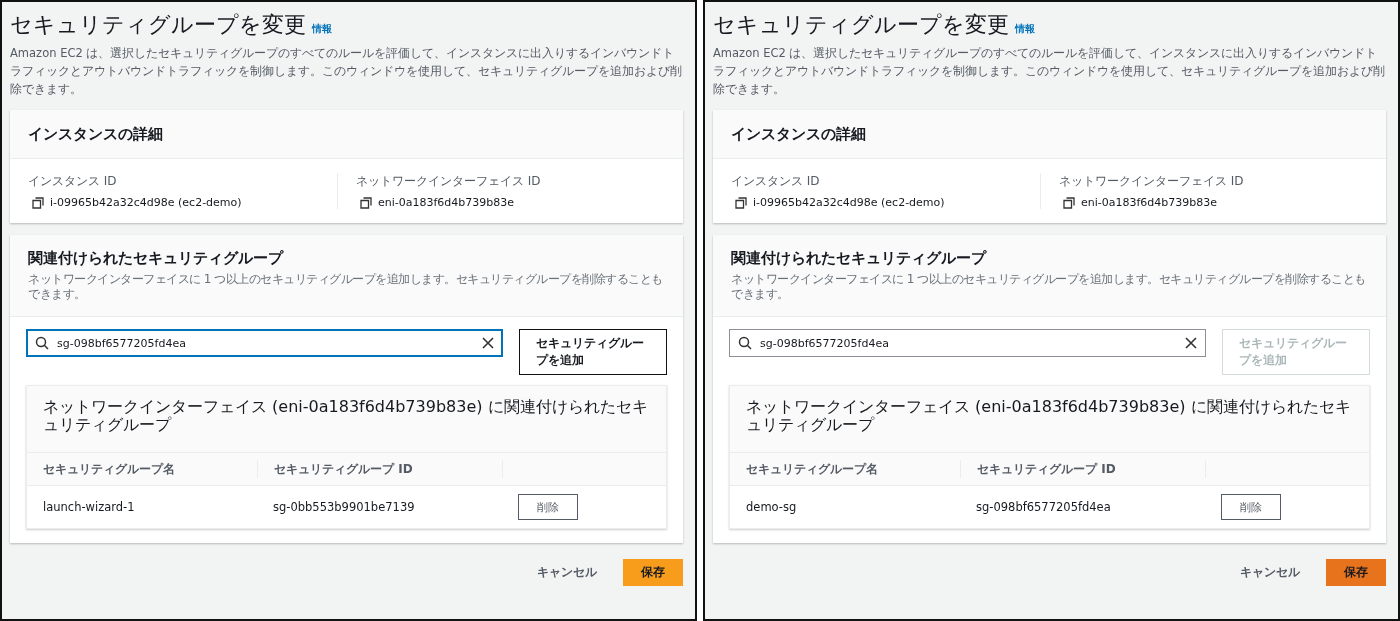  I want to click on table-cell-text: sg-098bf6577205fd4ea, so click(1043, 507).